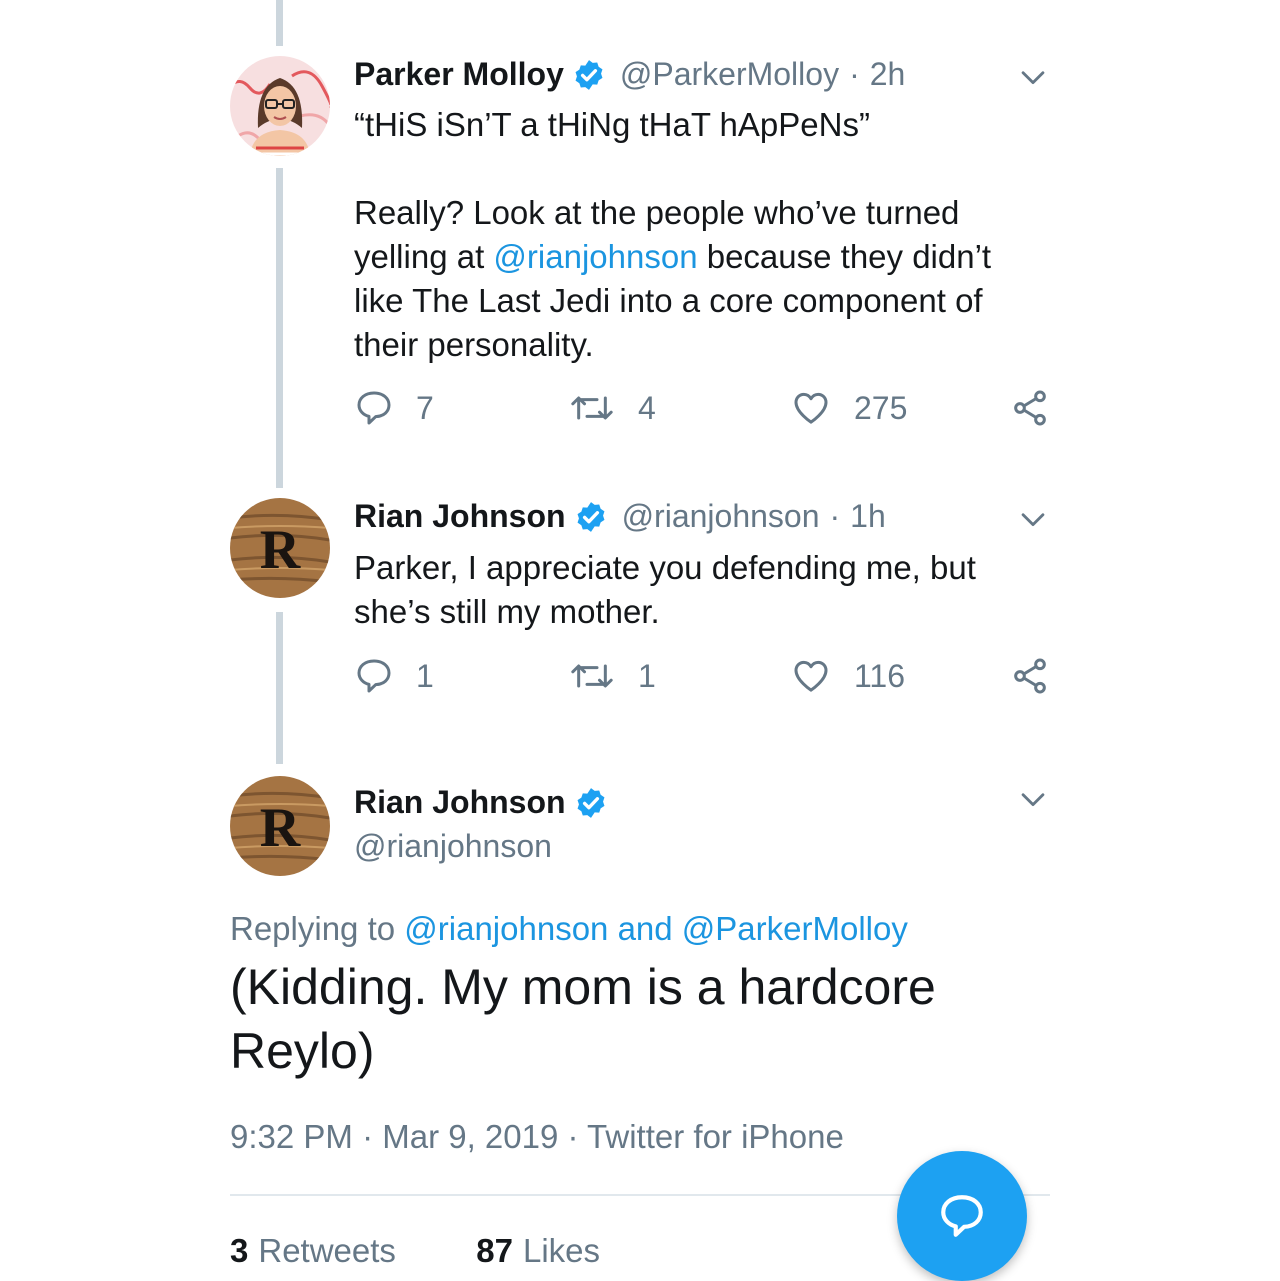 The image size is (1280, 1281). Describe the element at coordinates (313, 928) in the screenshot. I see `replying-prefix: Replying to` at that location.